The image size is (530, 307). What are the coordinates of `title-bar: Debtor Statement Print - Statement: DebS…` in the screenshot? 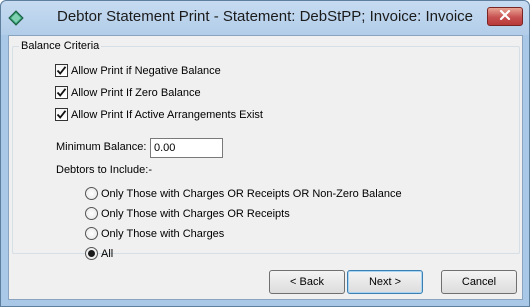 It's located at (265, 18).